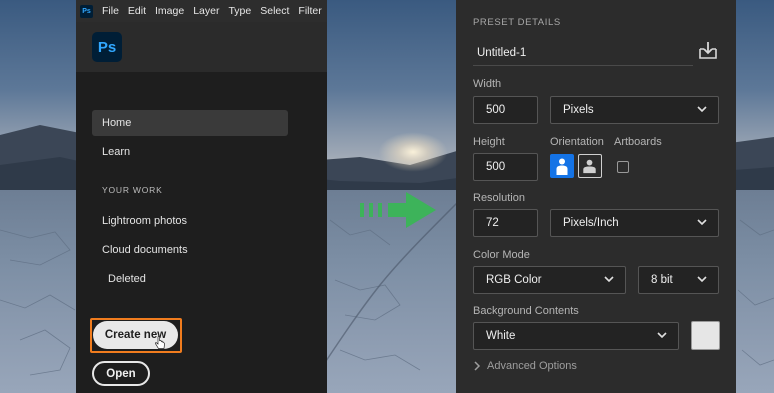 The height and width of the screenshot is (393, 774). What do you see at coordinates (499, 198) in the screenshot?
I see `resolution-label: Resolution` at bounding box center [499, 198].